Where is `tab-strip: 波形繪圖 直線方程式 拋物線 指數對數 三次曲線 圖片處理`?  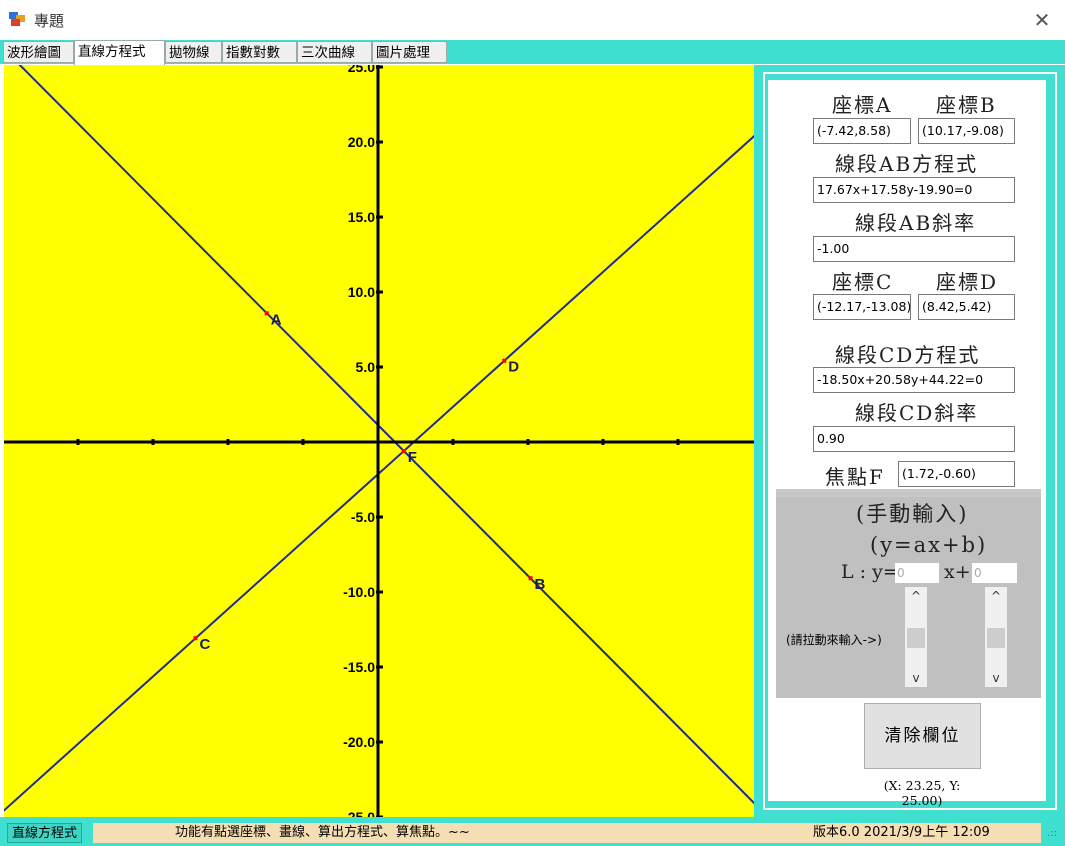
tab-strip: 波形繪圖 直線方程式 拋物線 指數對數 三次曲線 圖片處理 is located at coordinates (532, 52).